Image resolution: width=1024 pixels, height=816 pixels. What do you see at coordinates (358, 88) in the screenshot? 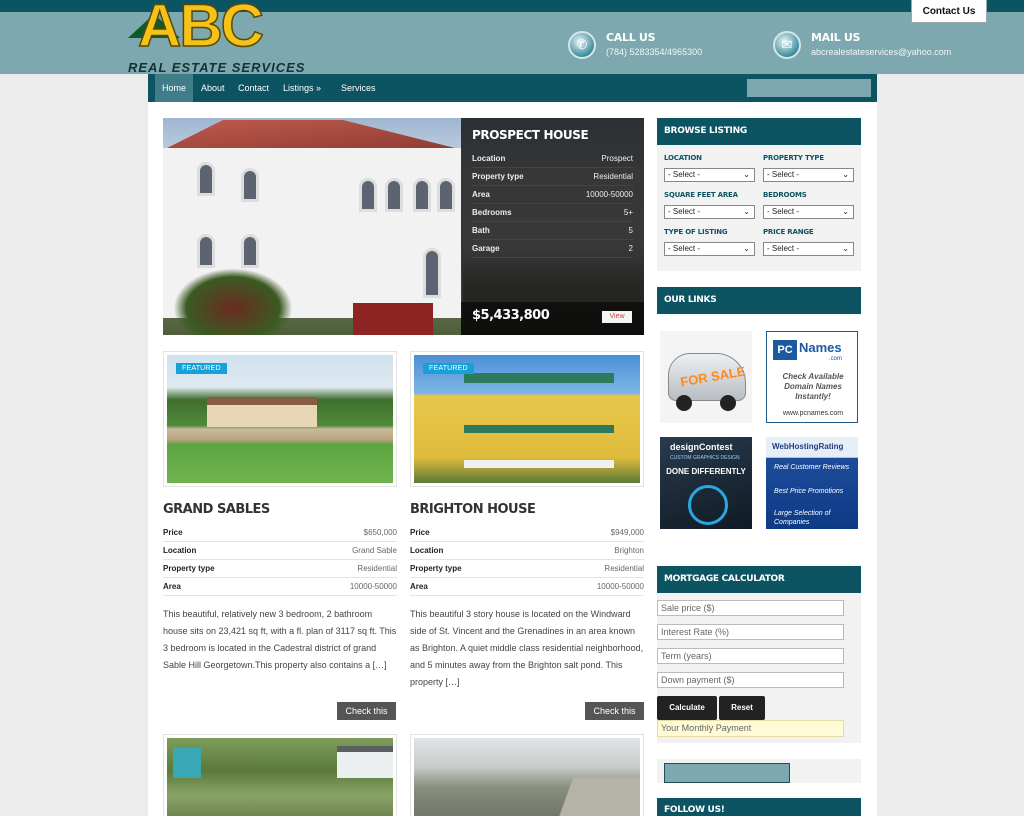
I see `nav-services: Services` at bounding box center [358, 88].